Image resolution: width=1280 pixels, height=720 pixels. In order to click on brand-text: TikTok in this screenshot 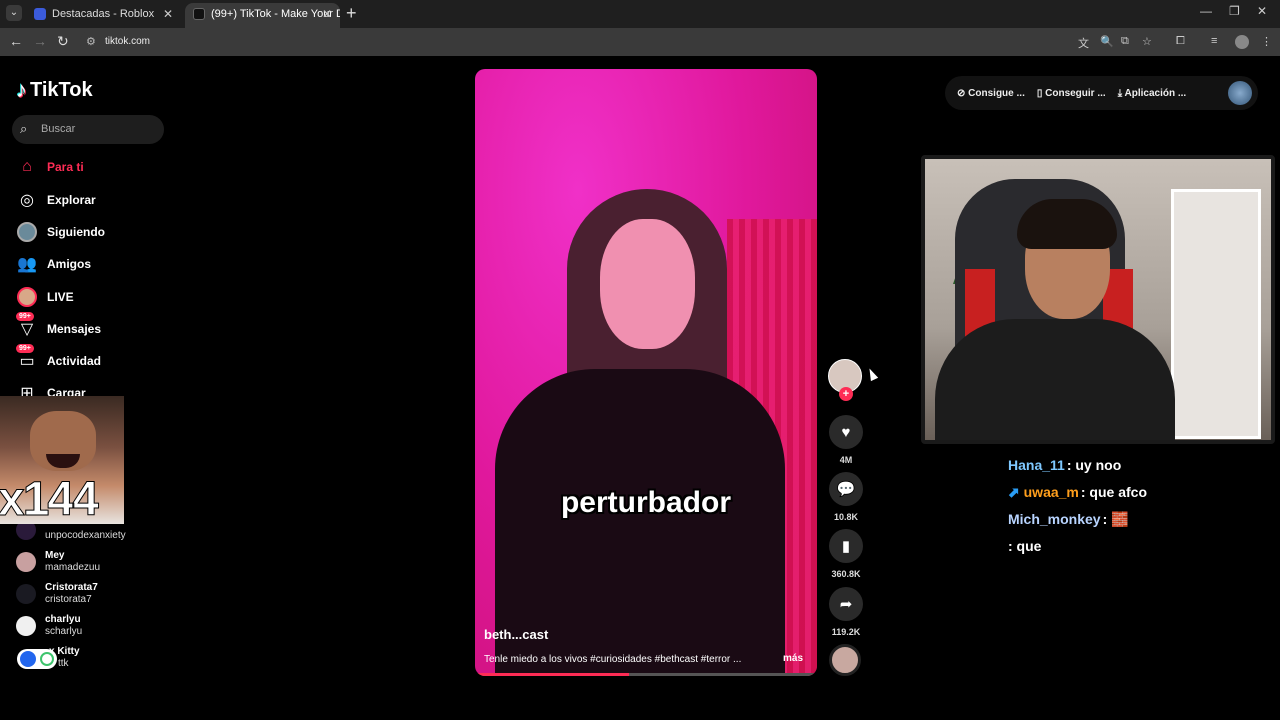, I will do `click(61, 89)`.